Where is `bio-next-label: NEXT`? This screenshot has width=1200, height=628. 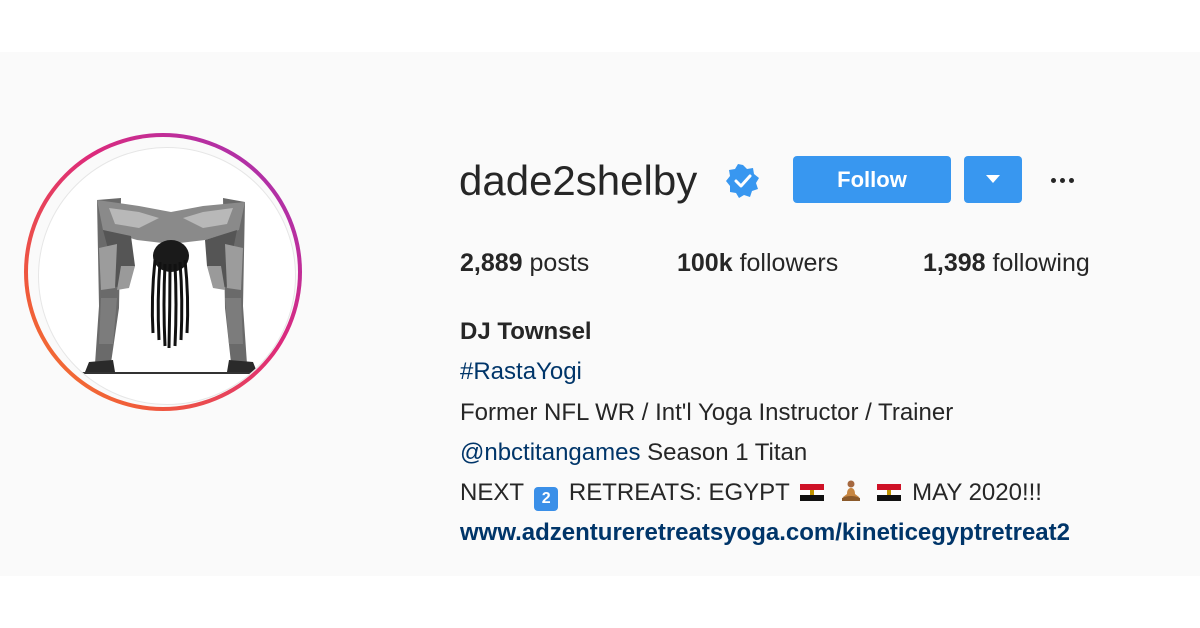
bio-next-label: NEXT is located at coordinates (492, 492).